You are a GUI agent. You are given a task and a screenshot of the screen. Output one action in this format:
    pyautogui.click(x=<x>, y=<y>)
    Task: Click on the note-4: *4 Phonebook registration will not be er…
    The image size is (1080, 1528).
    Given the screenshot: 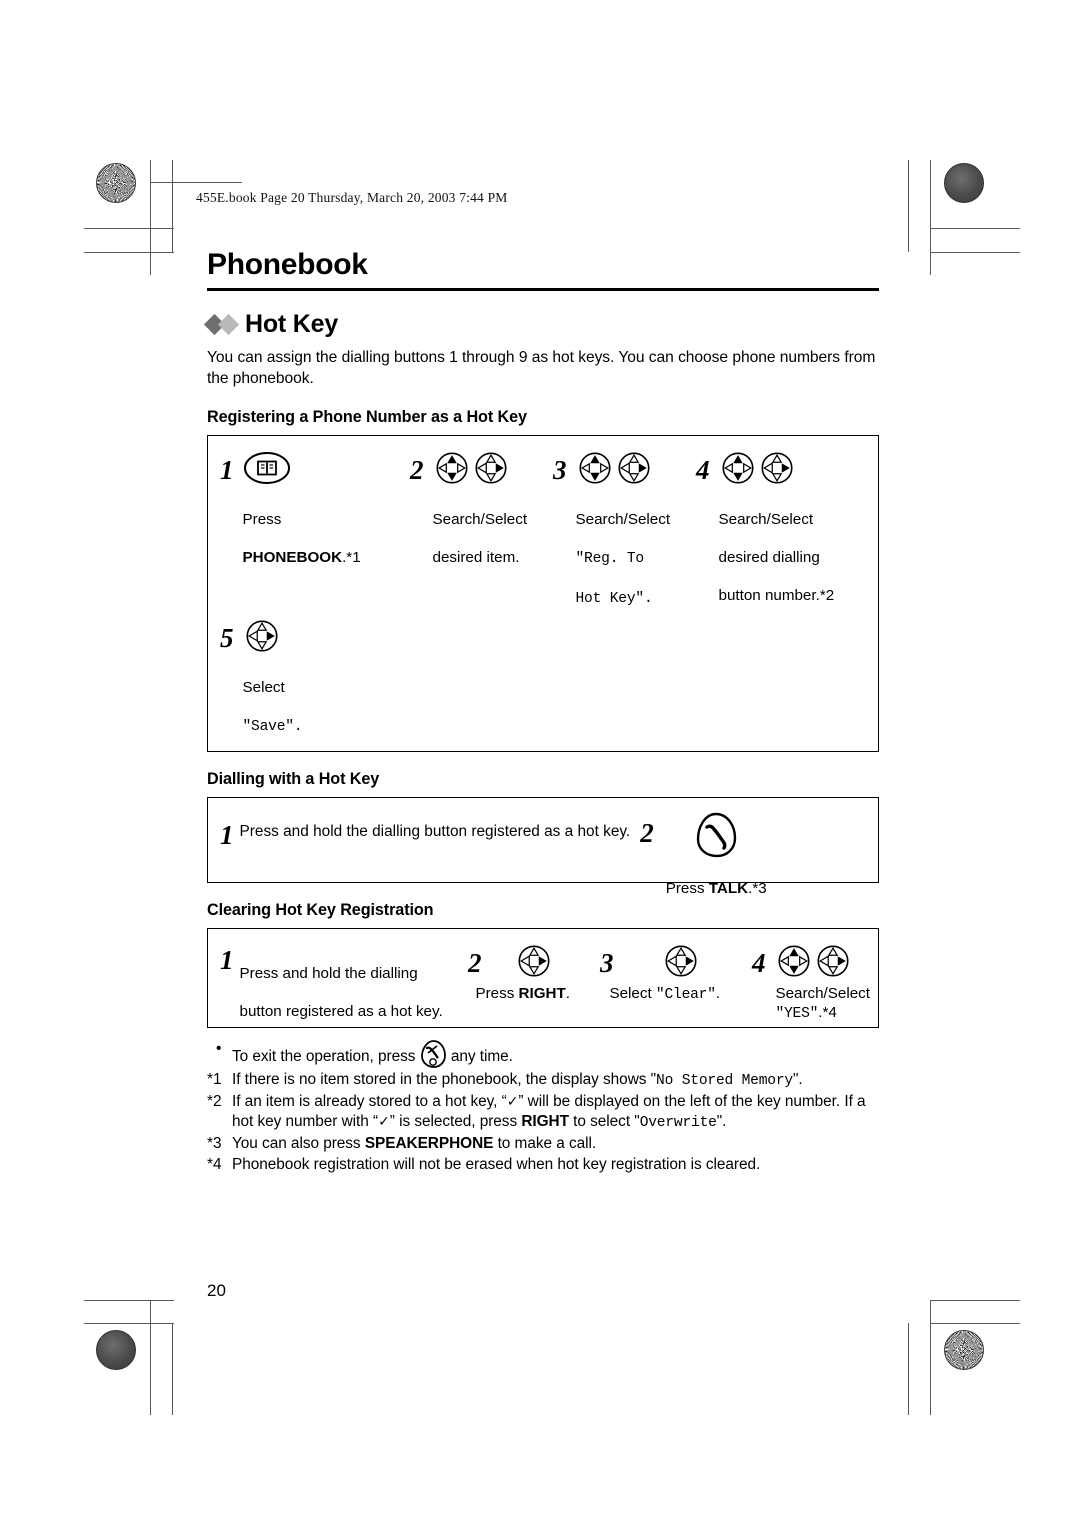 What is the action you would take?
    pyautogui.click(x=543, y=1165)
    